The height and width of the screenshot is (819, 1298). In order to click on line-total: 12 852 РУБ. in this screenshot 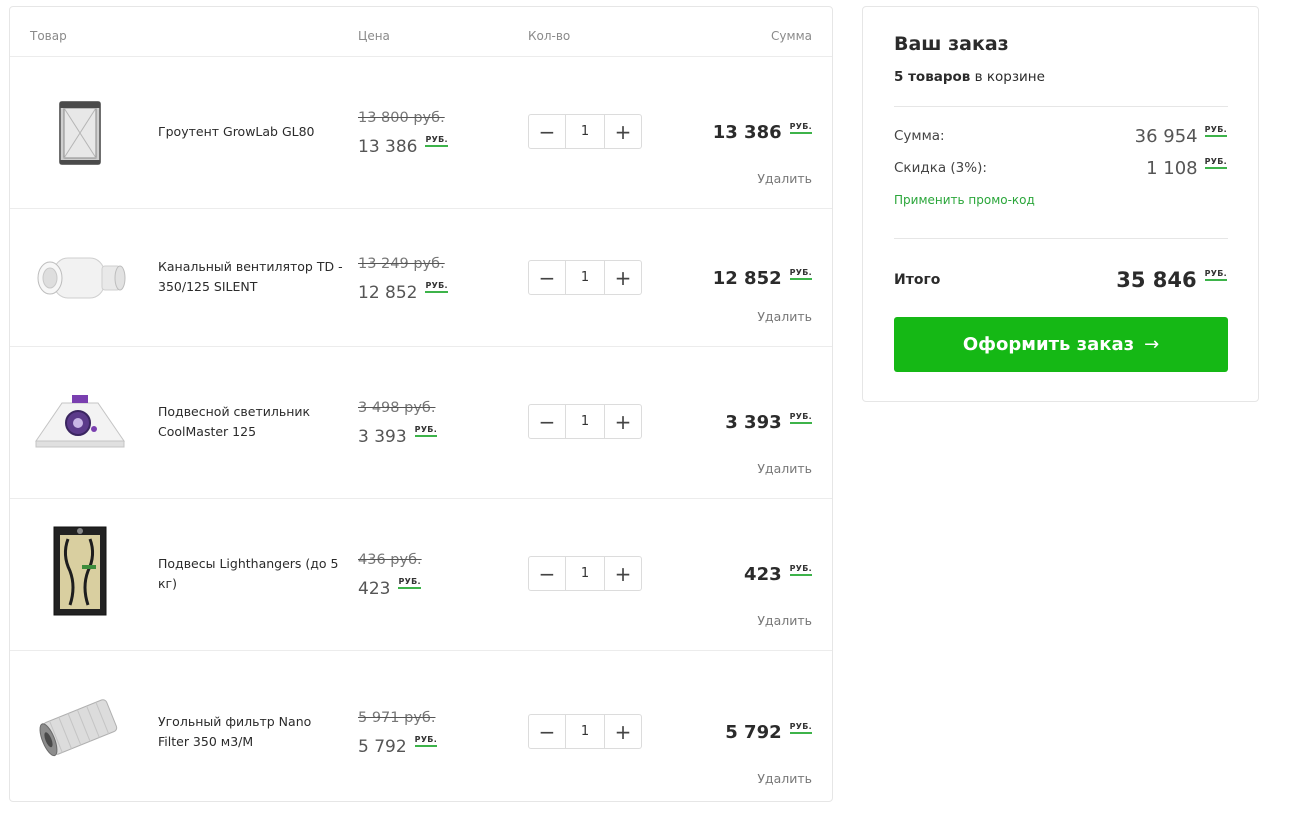, I will do `click(762, 278)`.